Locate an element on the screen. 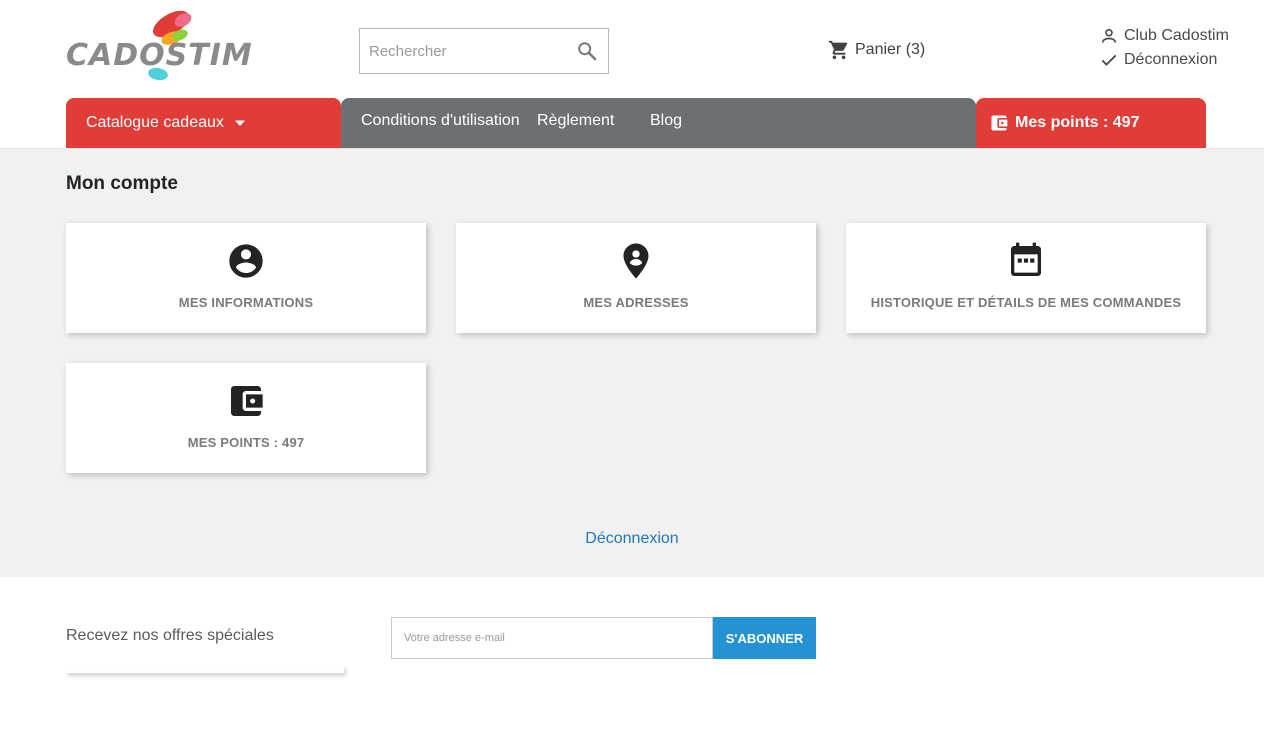 The width and height of the screenshot is (1264, 737). logout-link-row: Déconnexion is located at coordinates (632, 539).